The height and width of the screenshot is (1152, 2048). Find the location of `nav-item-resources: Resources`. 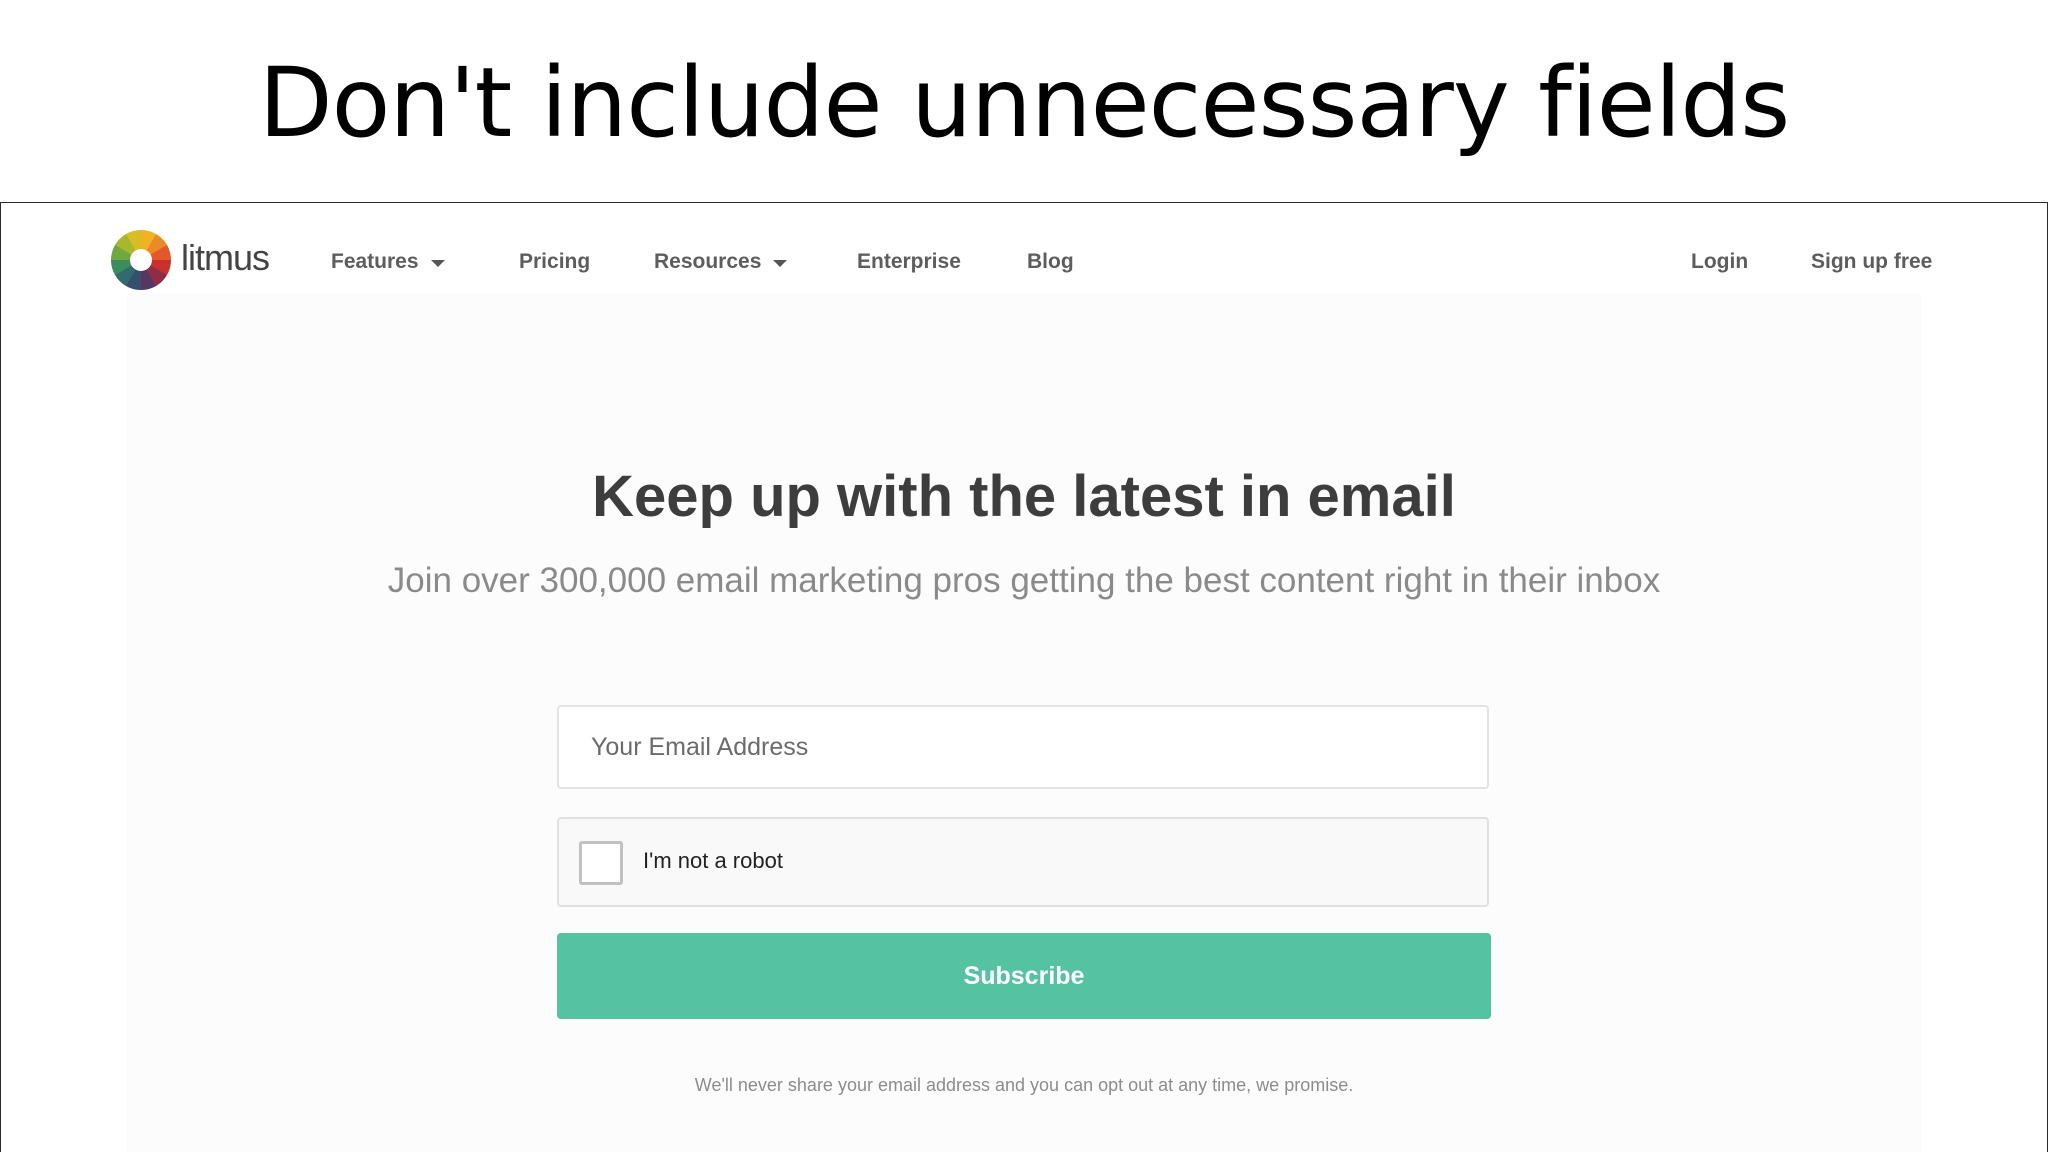

nav-item-resources: Resources is located at coordinates (721, 262).